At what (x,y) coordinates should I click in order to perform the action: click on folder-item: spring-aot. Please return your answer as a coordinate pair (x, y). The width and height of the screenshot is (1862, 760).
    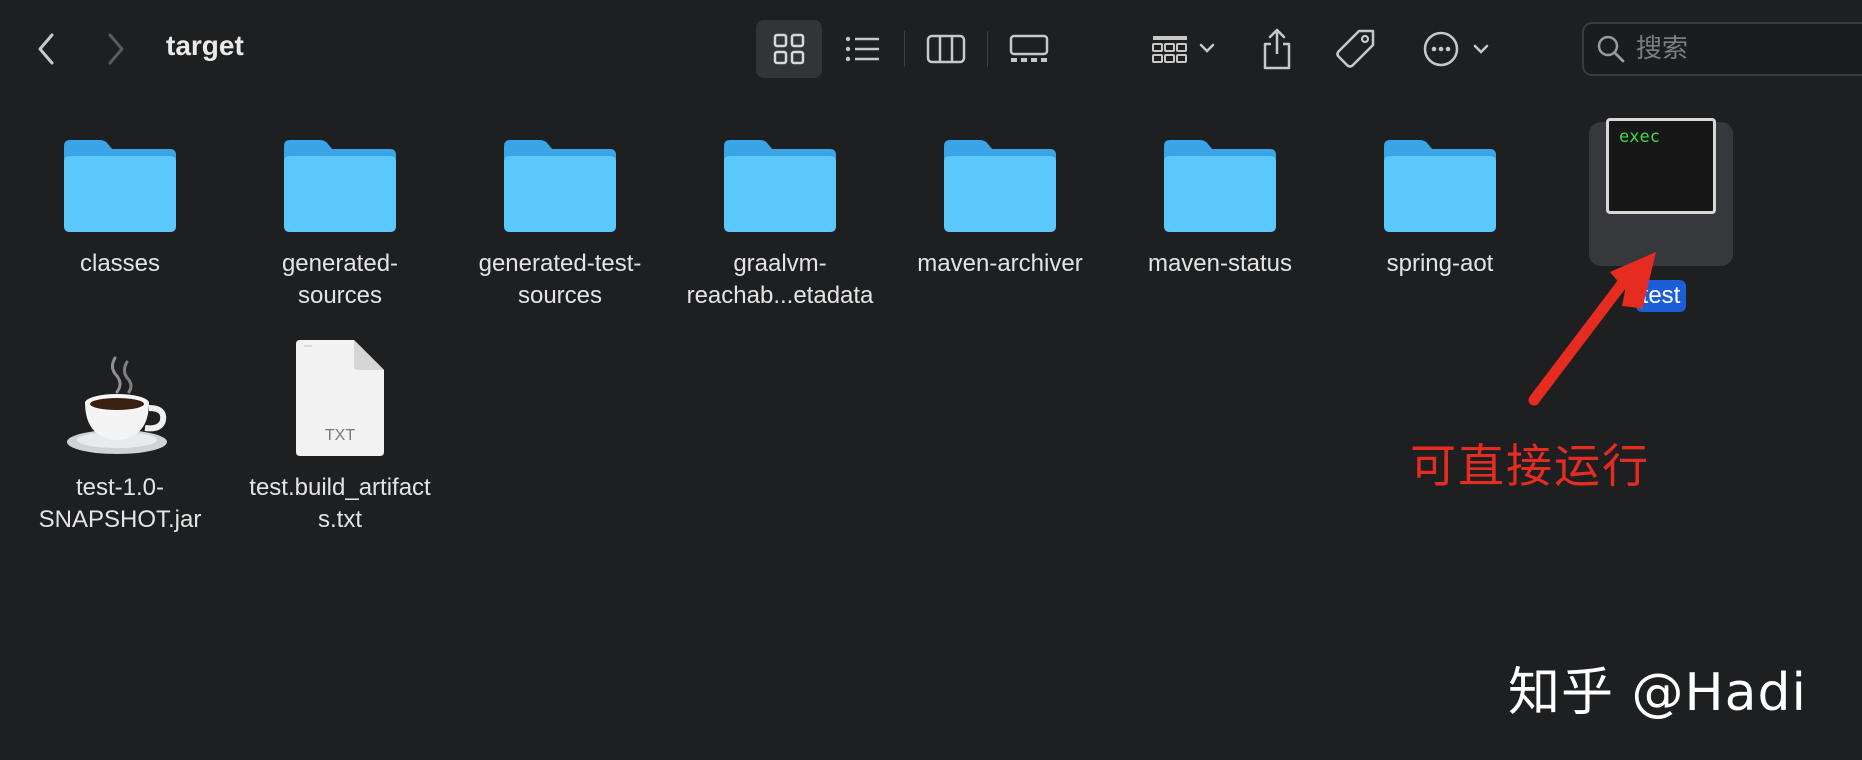
    Looking at the image, I should click on (1440, 187).